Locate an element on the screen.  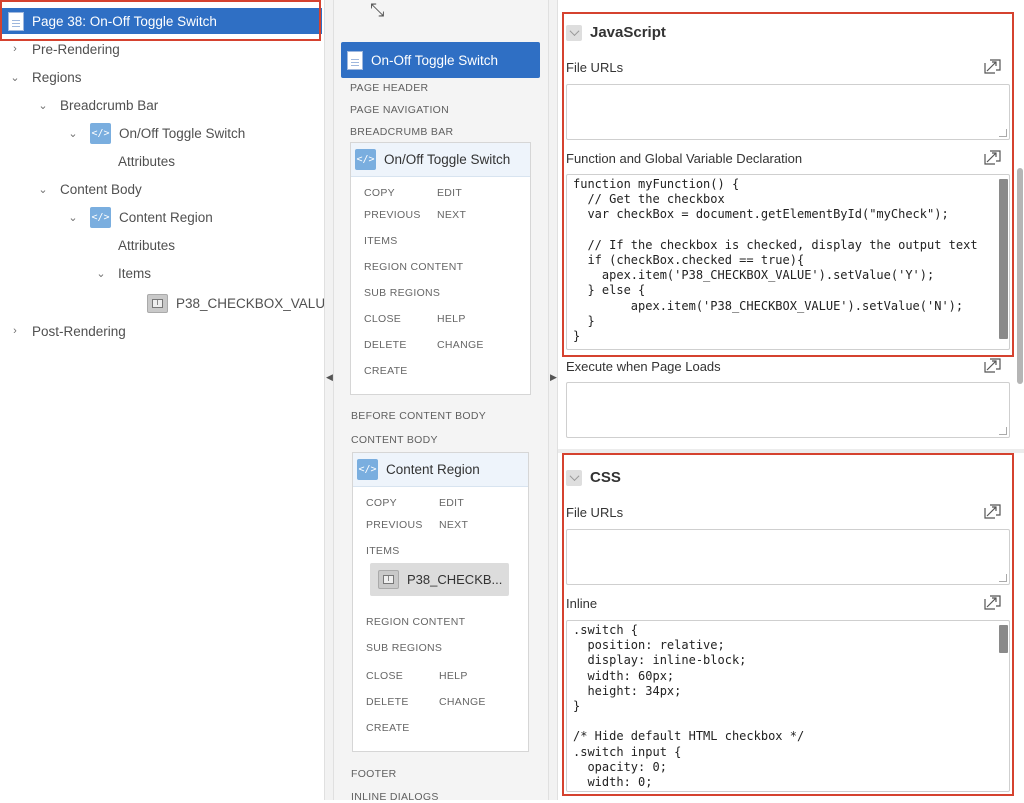
tree-item-label: Breadcrumb Bar is located at coordinates (109, 105).